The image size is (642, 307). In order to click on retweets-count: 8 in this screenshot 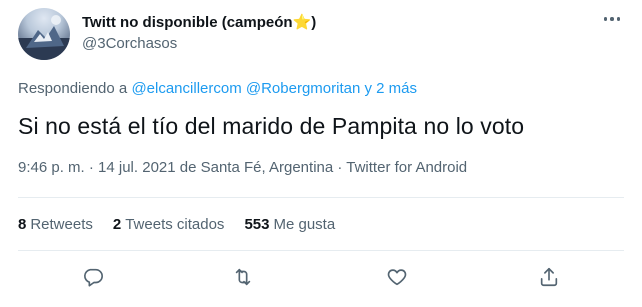, I will do `click(22, 224)`.